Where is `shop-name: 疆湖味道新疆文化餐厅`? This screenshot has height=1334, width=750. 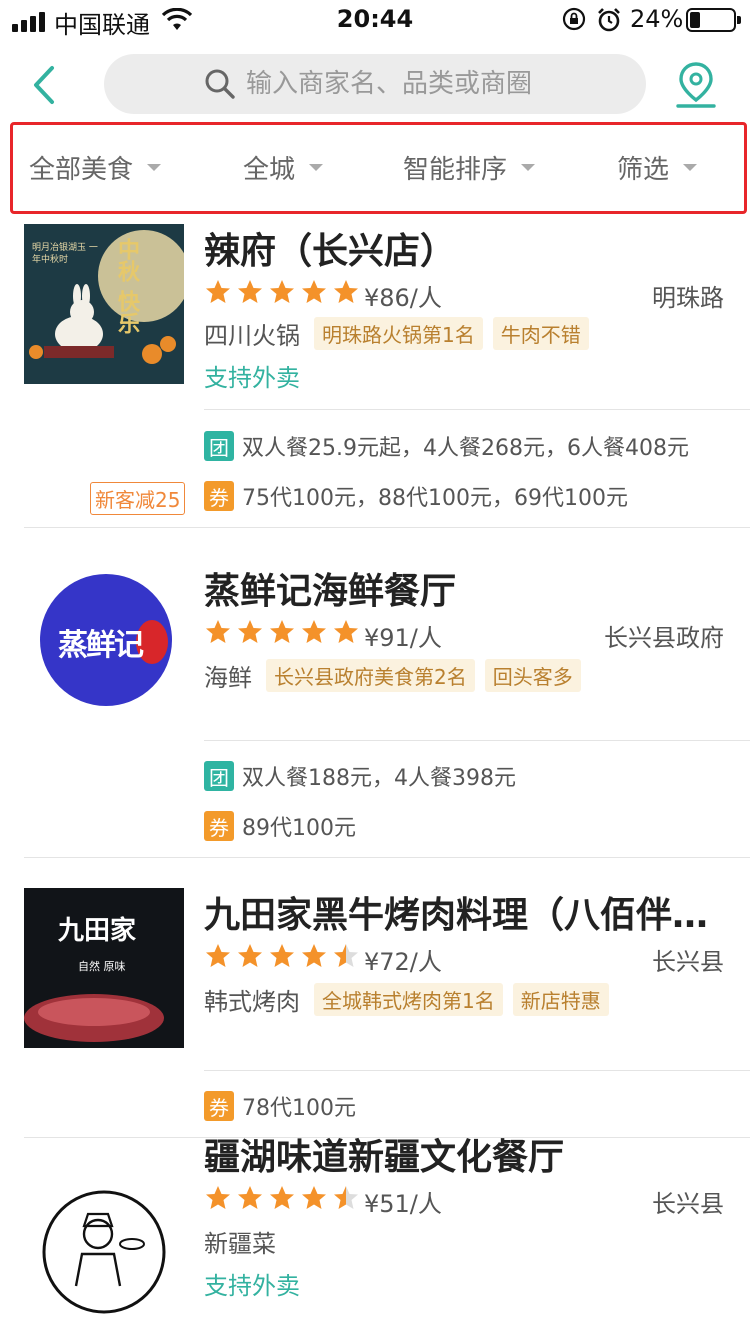
shop-name: 疆湖味道新疆文化餐厅 is located at coordinates (384, 1154).